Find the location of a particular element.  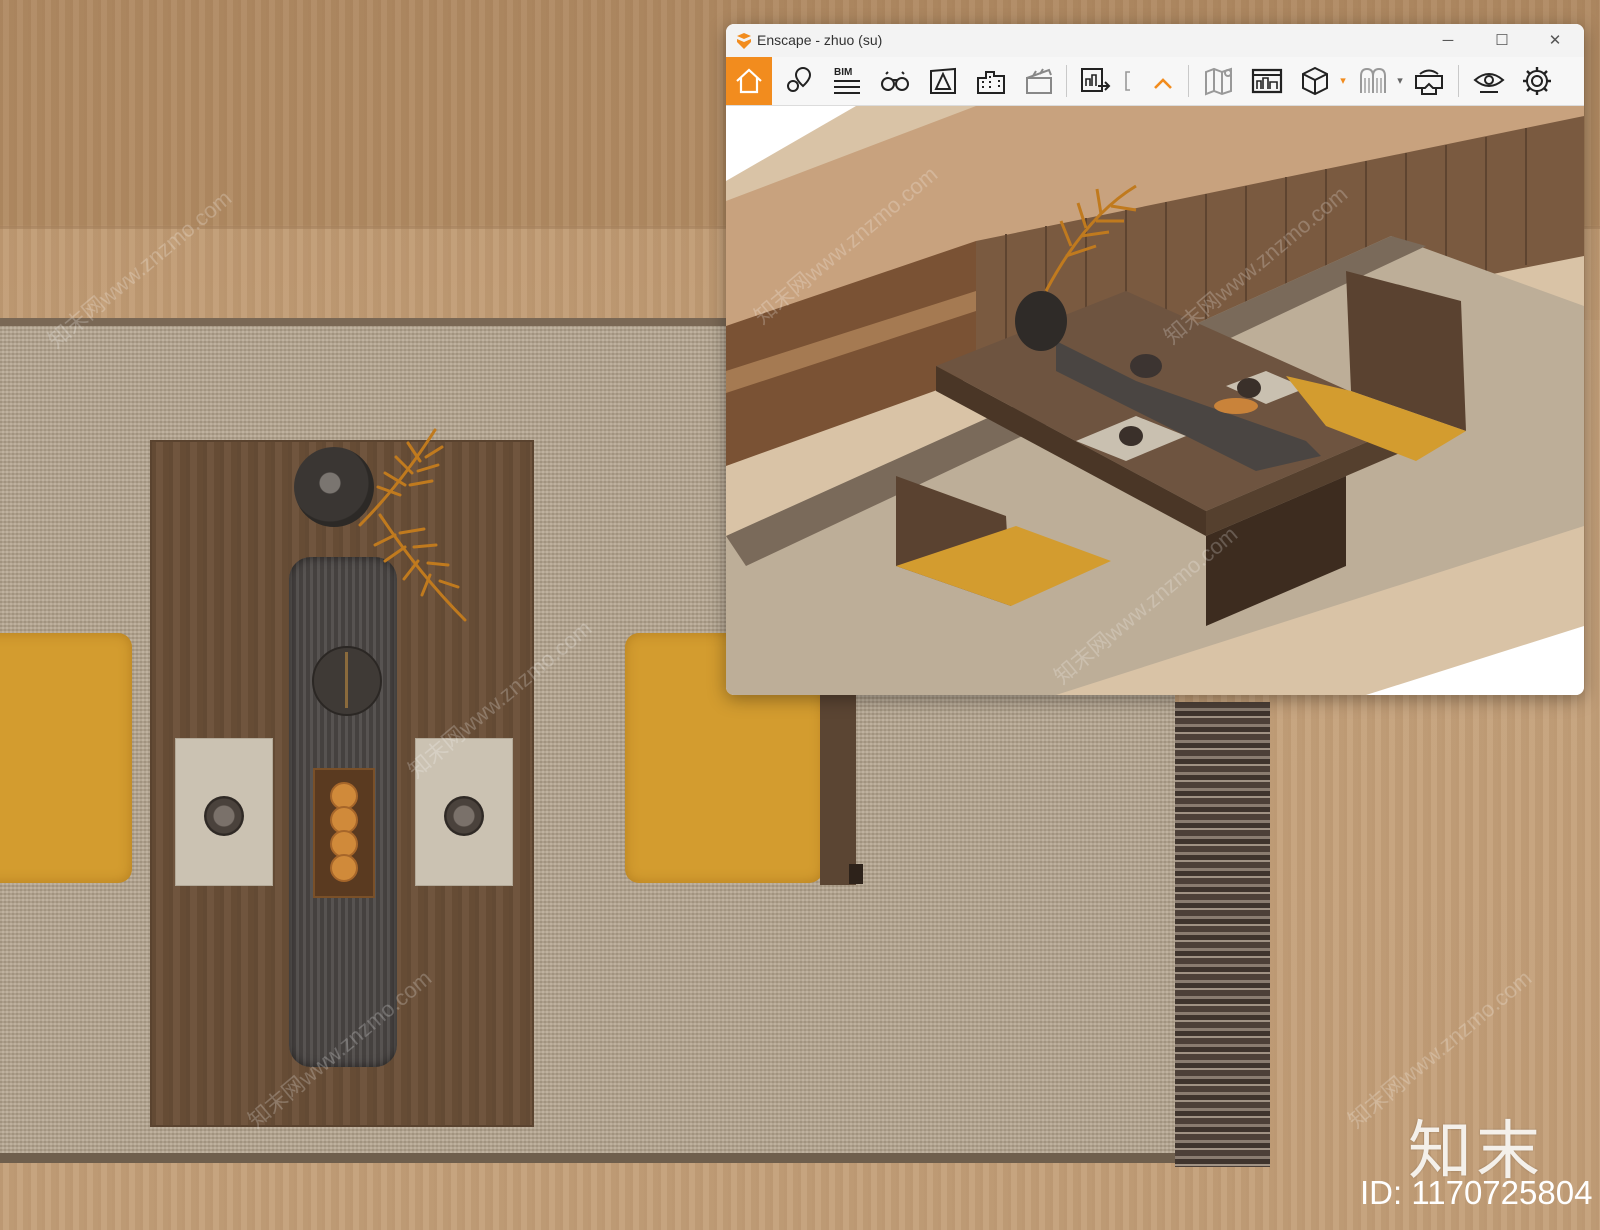

visual-settings-button is located at coordinates (1489, 81).